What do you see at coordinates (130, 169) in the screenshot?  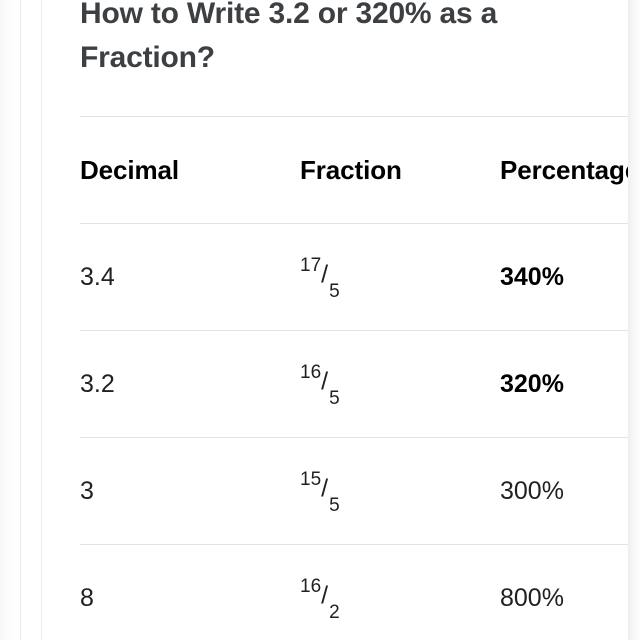 I see `column-header-decimal: Decimal` at bounding box center [130, 169].